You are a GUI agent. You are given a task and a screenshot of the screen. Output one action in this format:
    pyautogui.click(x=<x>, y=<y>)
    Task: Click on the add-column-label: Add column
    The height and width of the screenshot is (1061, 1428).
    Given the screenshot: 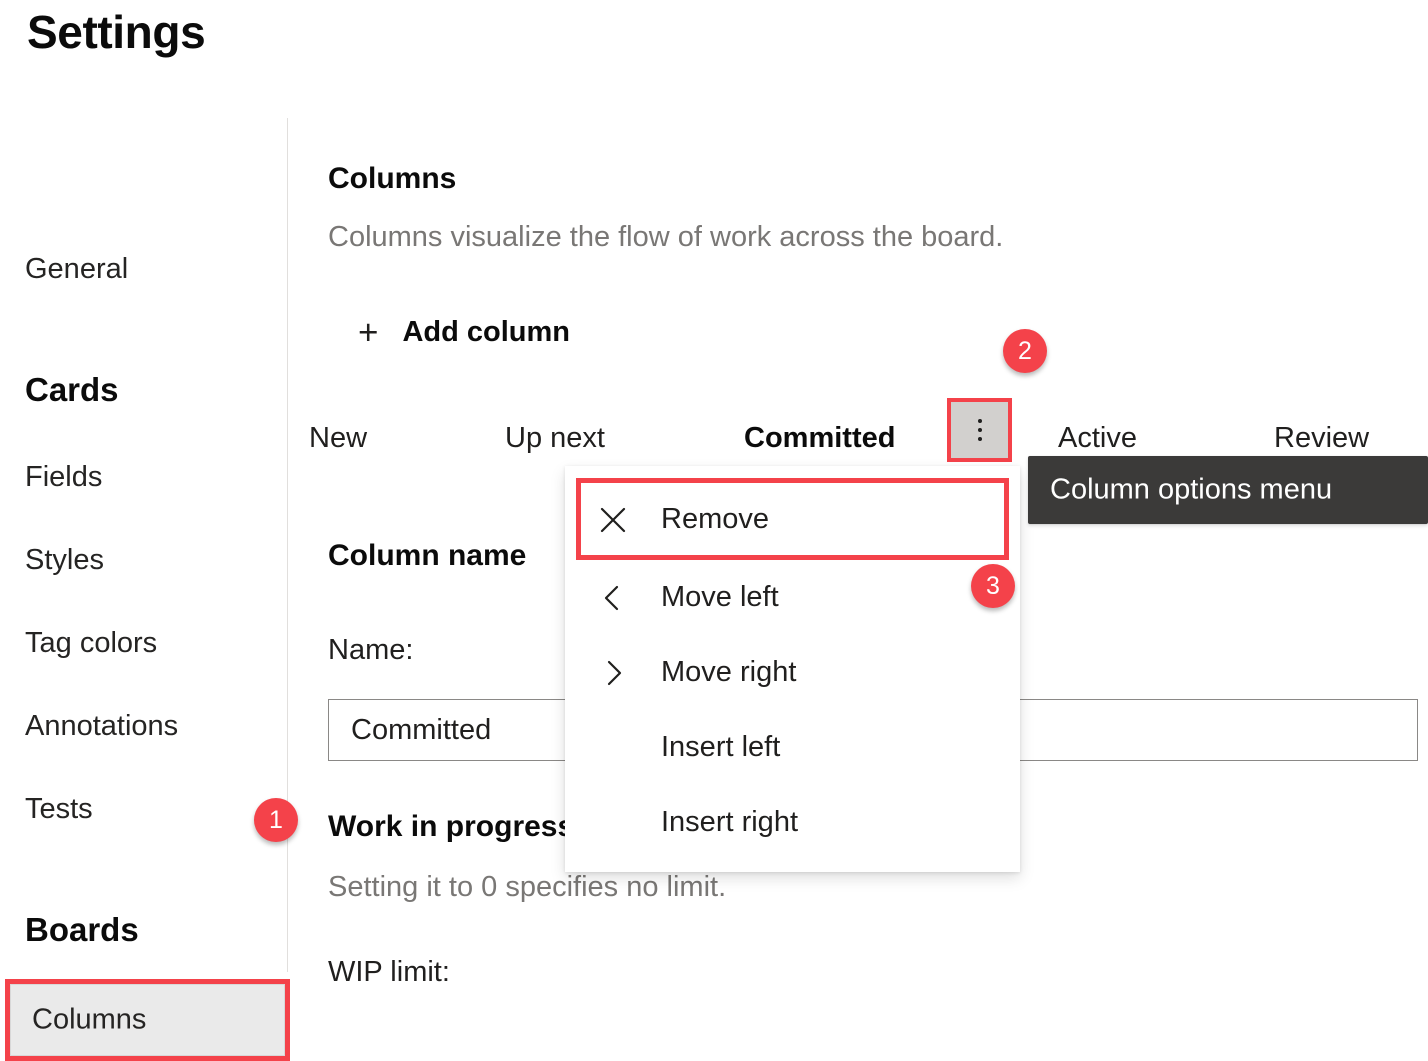 What is the action you would take?
    pyautogui.click(x=486, y=331)
    